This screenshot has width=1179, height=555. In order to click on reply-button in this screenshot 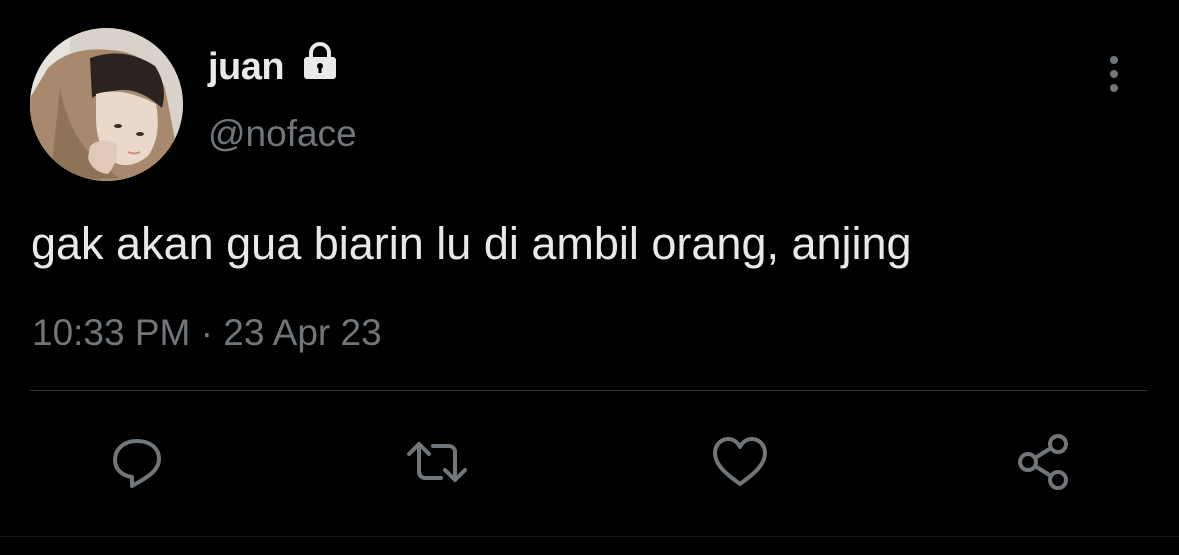, I will do `click(137, 462)`.